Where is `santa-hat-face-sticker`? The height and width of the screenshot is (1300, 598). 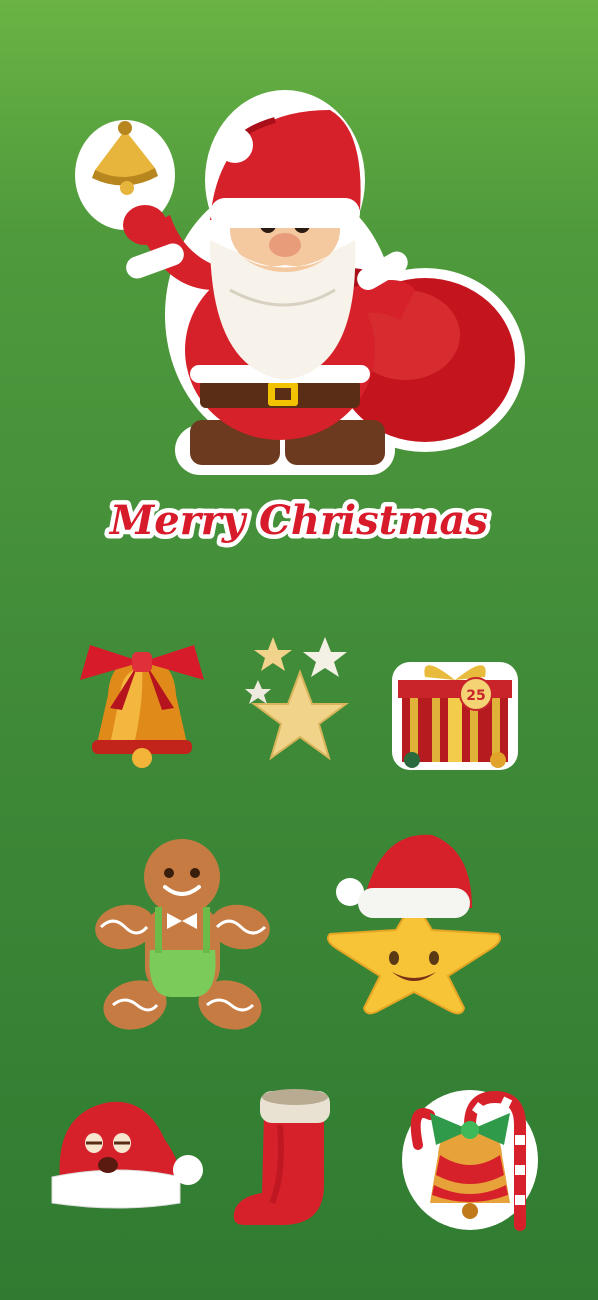
santa-hat-face-sticker is located at coordinates (127, 1155).